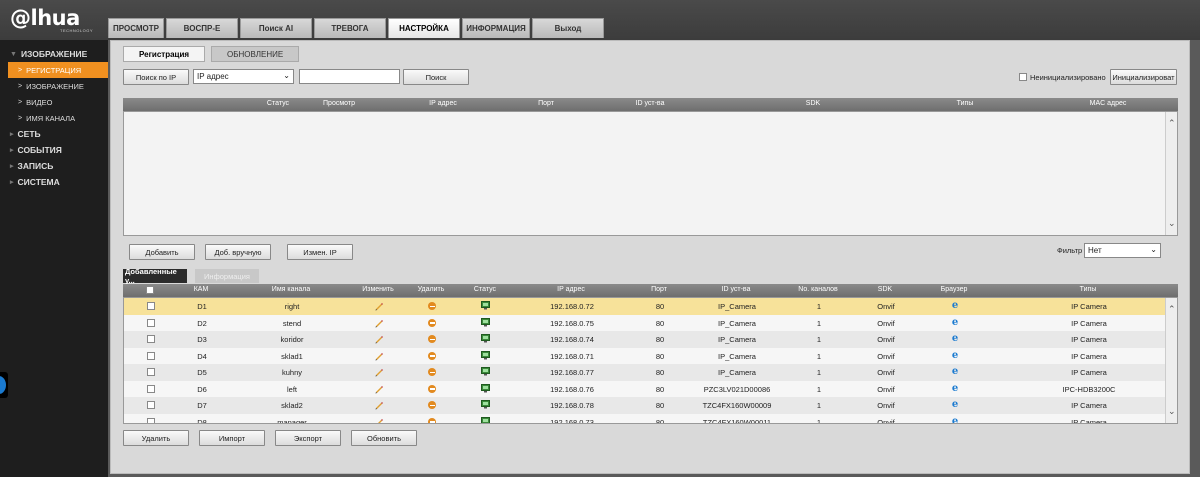  What do you see at coordinates (4, 385) in the screenshot?
I see `side-float-icon` at bounding box center [4, 385].